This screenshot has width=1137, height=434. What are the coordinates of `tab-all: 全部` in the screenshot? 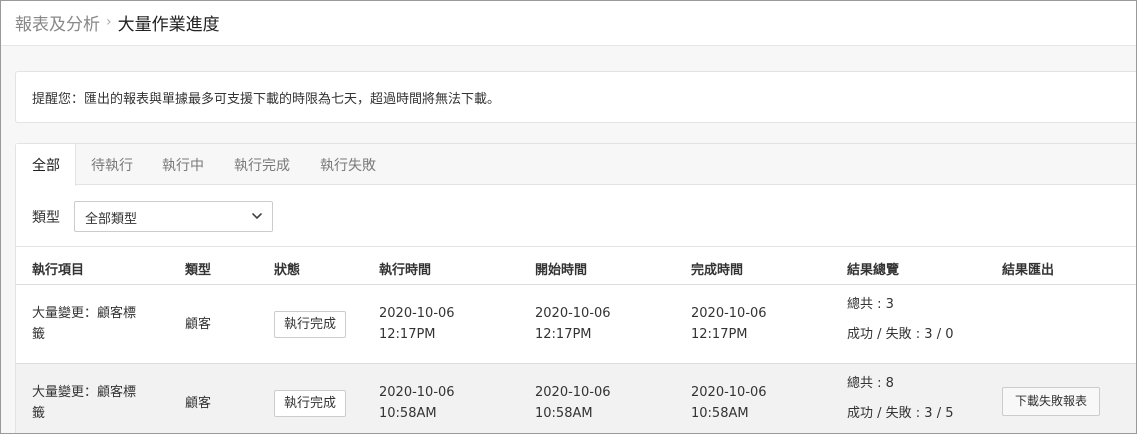 It's located at (46, 165).